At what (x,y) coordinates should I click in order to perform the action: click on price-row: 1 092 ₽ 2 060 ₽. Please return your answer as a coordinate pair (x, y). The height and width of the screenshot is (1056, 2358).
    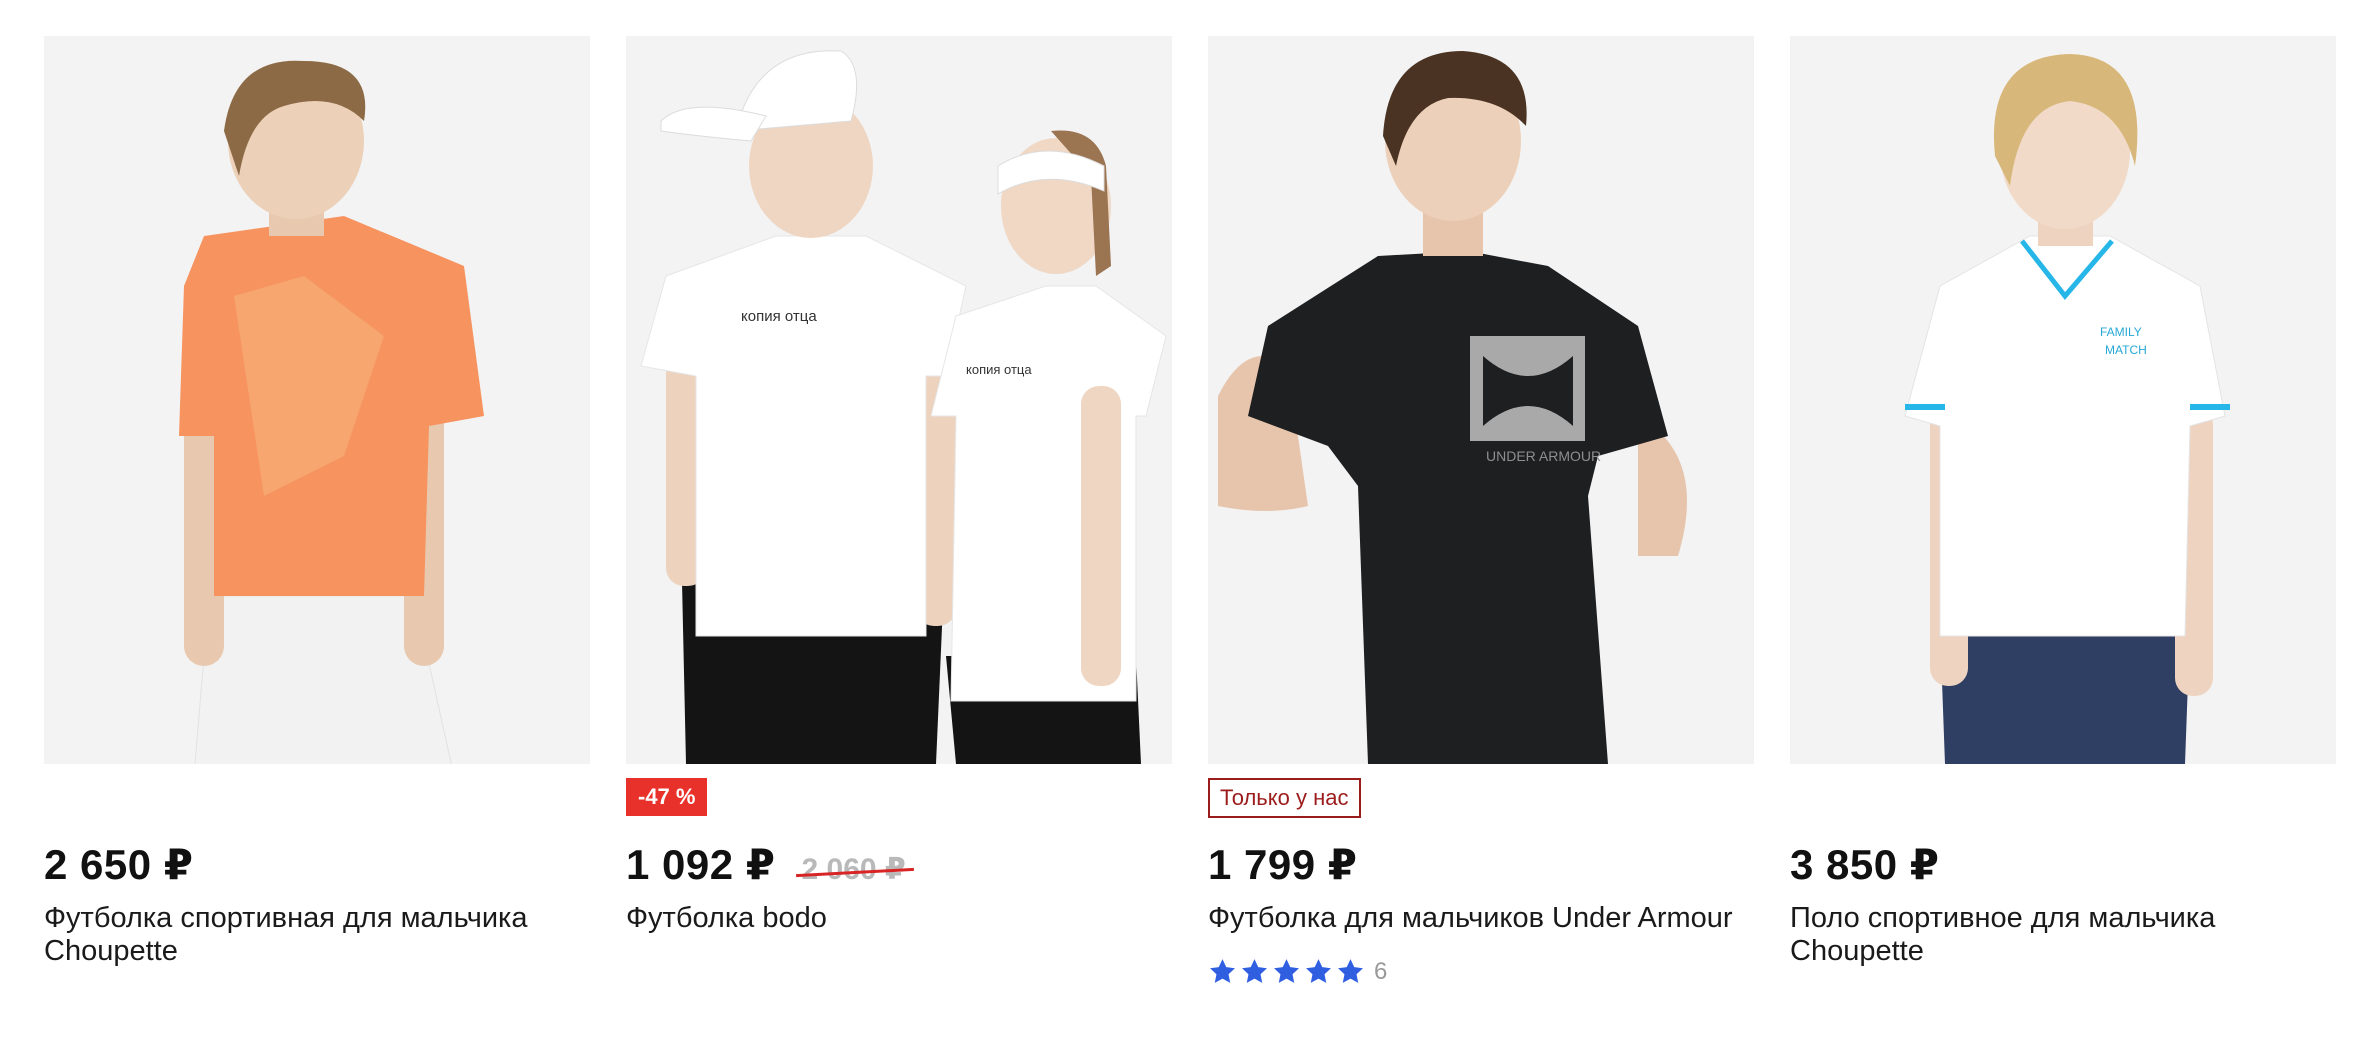
    Looking at the image, I should click on (899, 868).